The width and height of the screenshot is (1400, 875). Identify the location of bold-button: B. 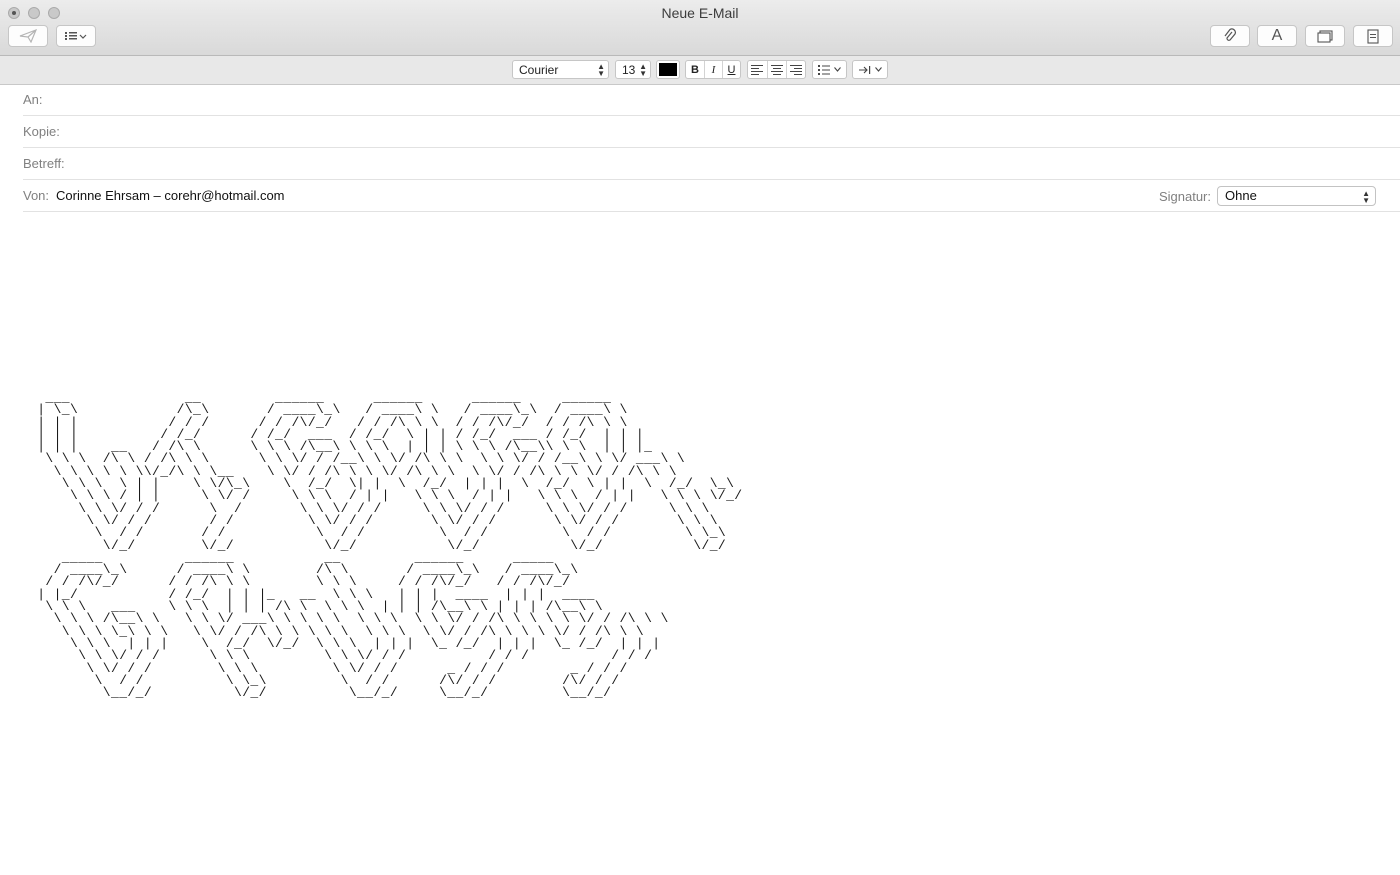
(695, 69).